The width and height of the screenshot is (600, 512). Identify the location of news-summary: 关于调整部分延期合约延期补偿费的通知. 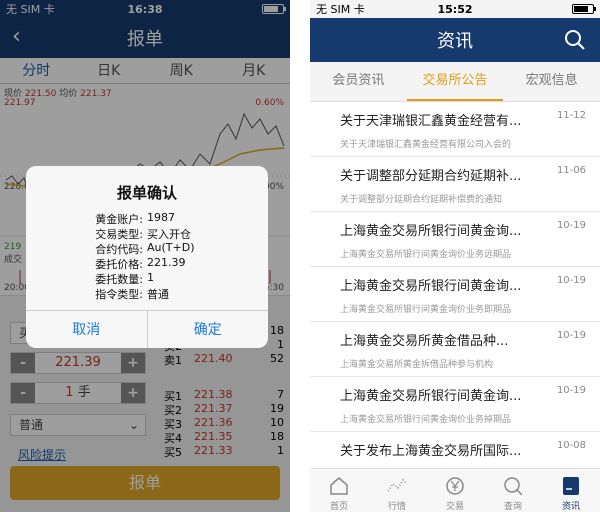
(421, 200).